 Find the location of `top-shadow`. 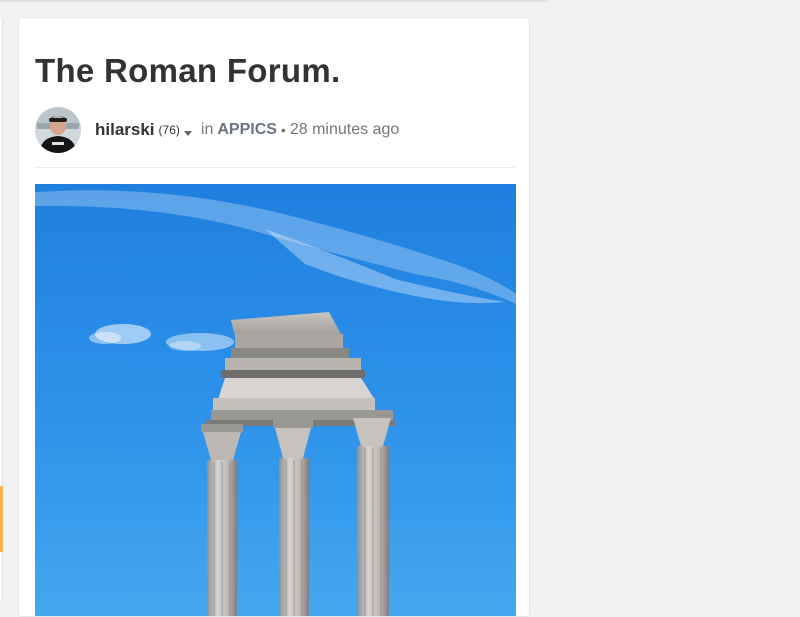

top-shadow is located at coordinates (274, 1).